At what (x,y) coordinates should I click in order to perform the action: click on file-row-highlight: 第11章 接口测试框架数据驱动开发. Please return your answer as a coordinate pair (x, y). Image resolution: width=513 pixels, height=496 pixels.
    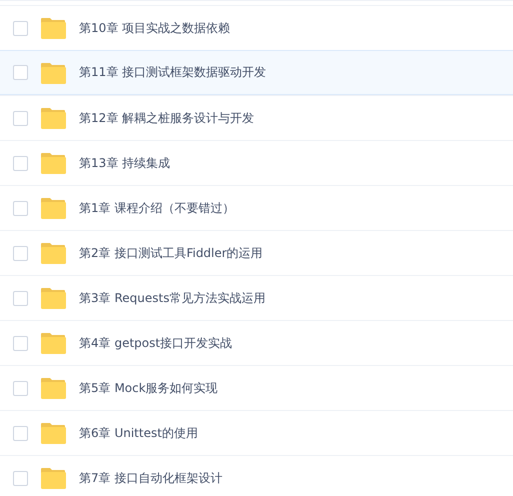
    Looking at the image, I should click on (256, 72).